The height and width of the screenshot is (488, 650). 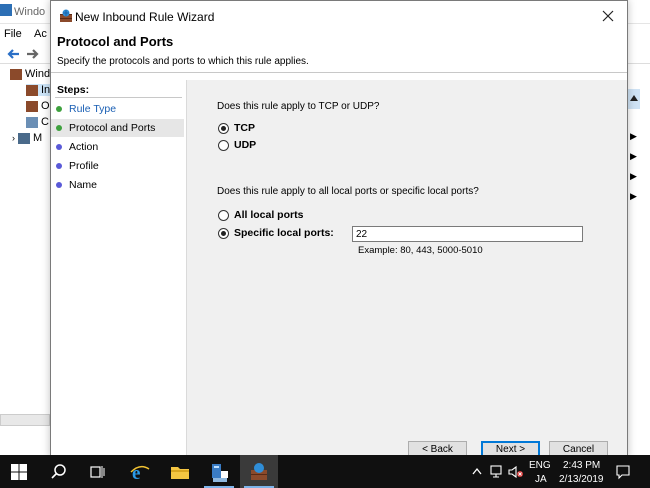 I want to click on wizard-title: New Inbound Rule Wizard, so click(x=145, y=17).